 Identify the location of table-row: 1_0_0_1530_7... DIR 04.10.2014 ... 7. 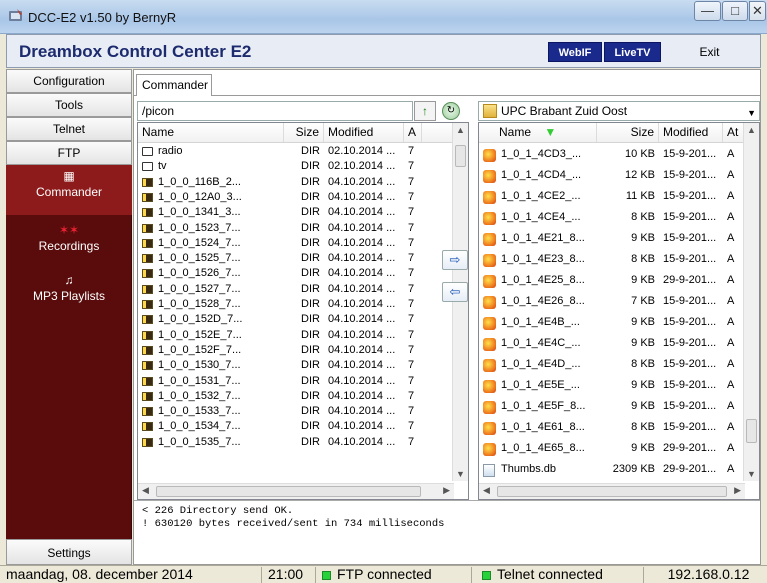
(296, 365).